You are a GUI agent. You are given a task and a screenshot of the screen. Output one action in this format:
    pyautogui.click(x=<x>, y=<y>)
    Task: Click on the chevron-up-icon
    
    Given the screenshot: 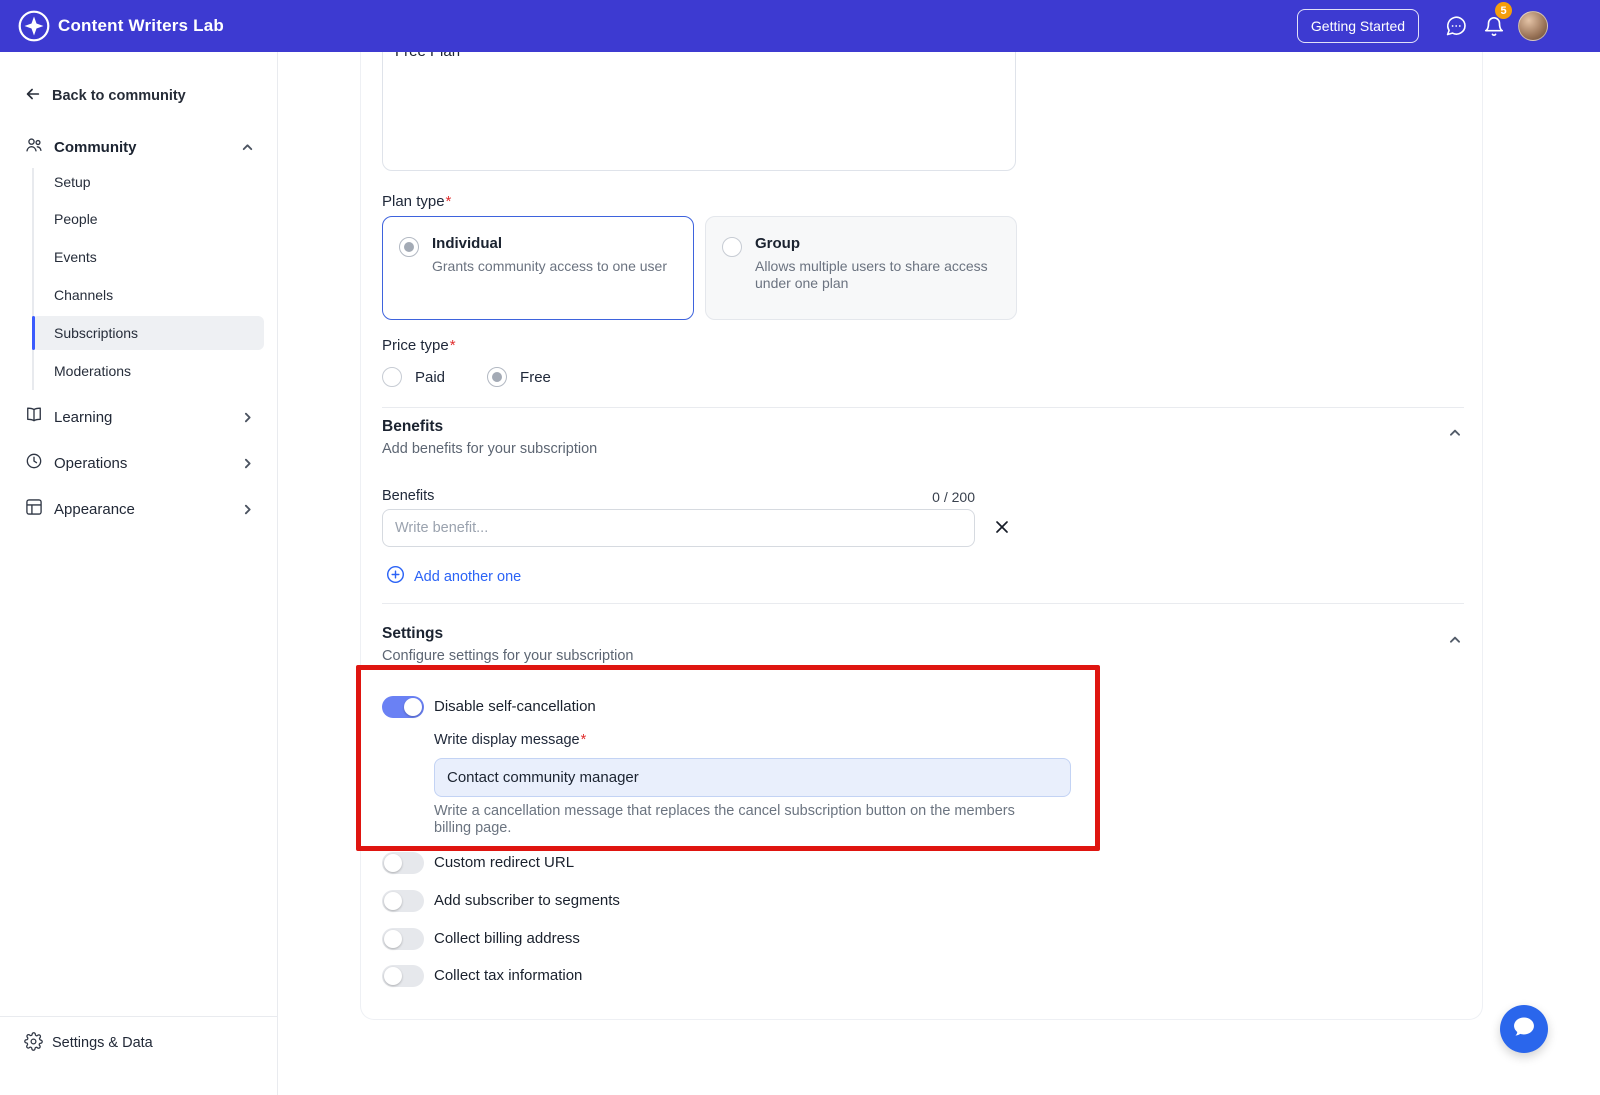 What is the action you would take?
    pyautogui.click(x=247, y=147)
    